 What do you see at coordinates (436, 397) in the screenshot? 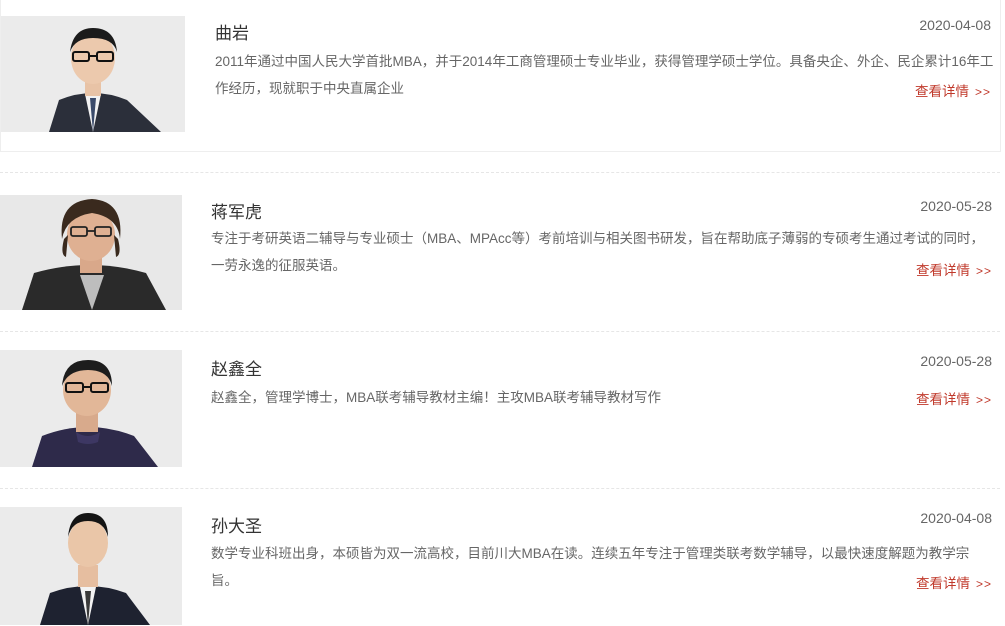
I see `teacher-description: 赵鑫全，管理学博士，MBA联考辅导教材主编！主攻MBA联考辅导教材写作` at bounding box center [436, 397].